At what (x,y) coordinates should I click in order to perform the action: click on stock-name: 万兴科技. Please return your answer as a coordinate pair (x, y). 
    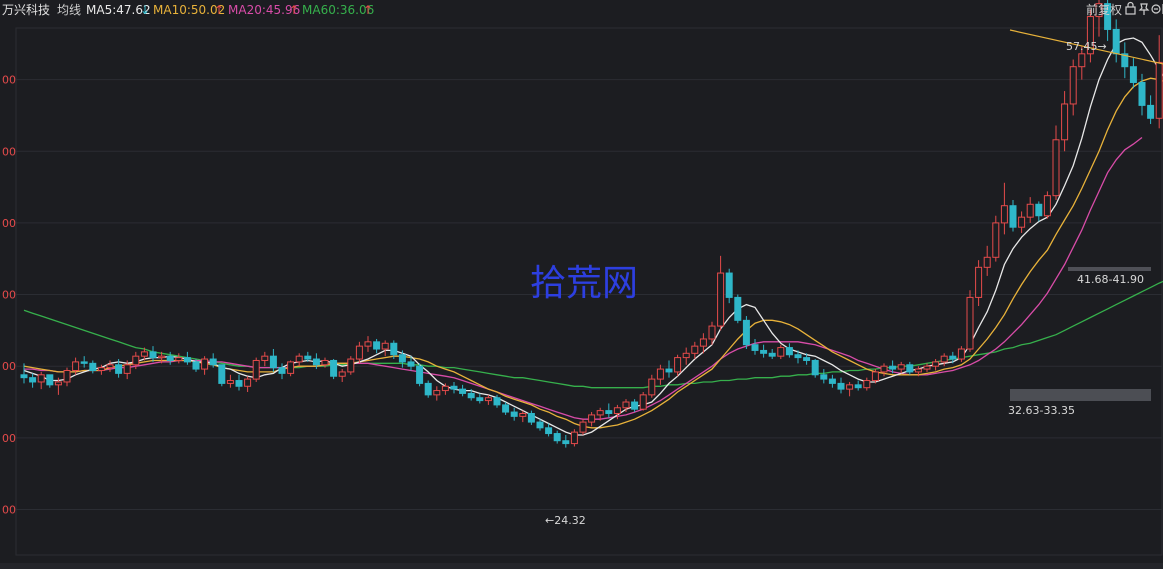
    Looking at the image, I should click on (26, 10).